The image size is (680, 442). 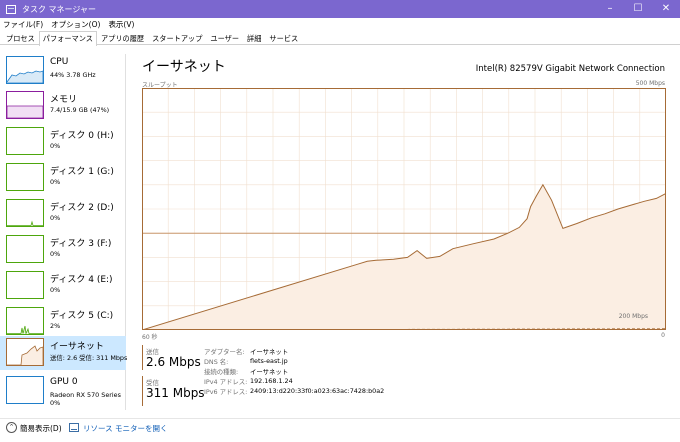 I want to click on sidebar-item-label: メモリ, so click(x=64, y=100).